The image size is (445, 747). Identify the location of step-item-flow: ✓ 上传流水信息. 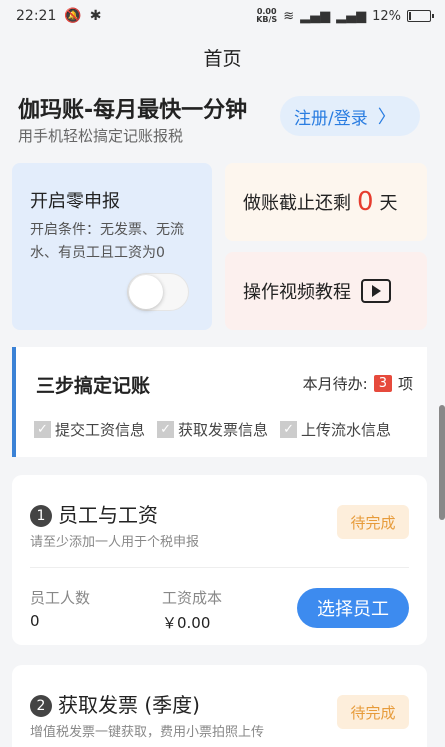
(335, 429).